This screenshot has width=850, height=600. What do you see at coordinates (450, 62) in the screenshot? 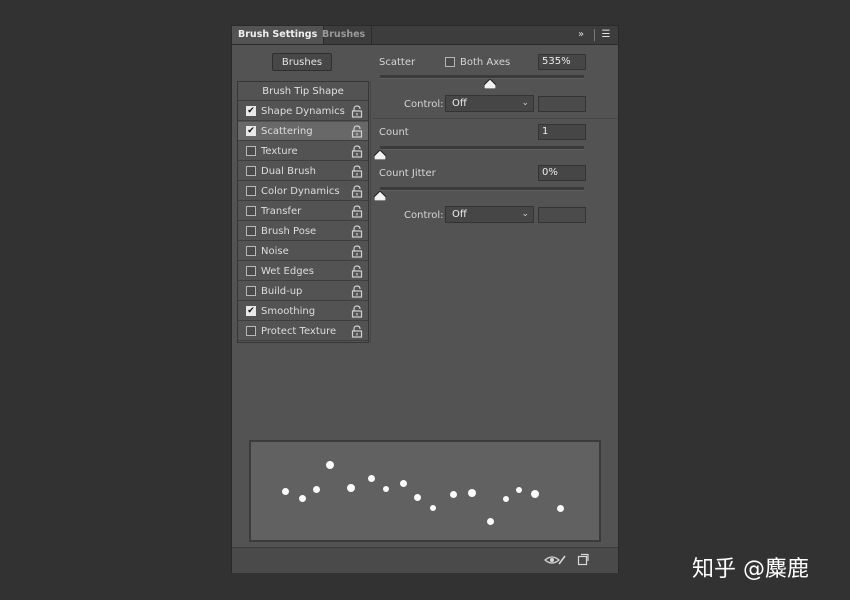
I see `both-axes-checkbox` at bounding box center [450, 62].